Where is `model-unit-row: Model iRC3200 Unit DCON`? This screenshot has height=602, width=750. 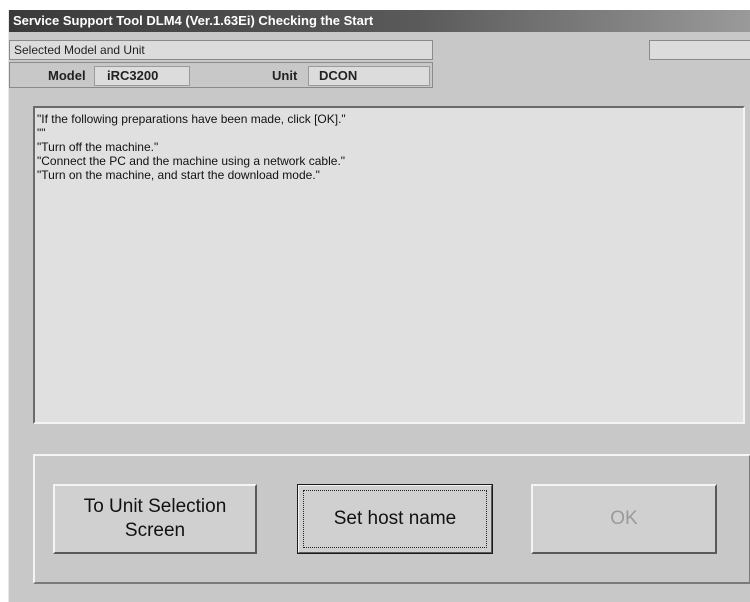
model-unit-row: Model iRC3200 Unit DCON is located at coordinates (221, 75).